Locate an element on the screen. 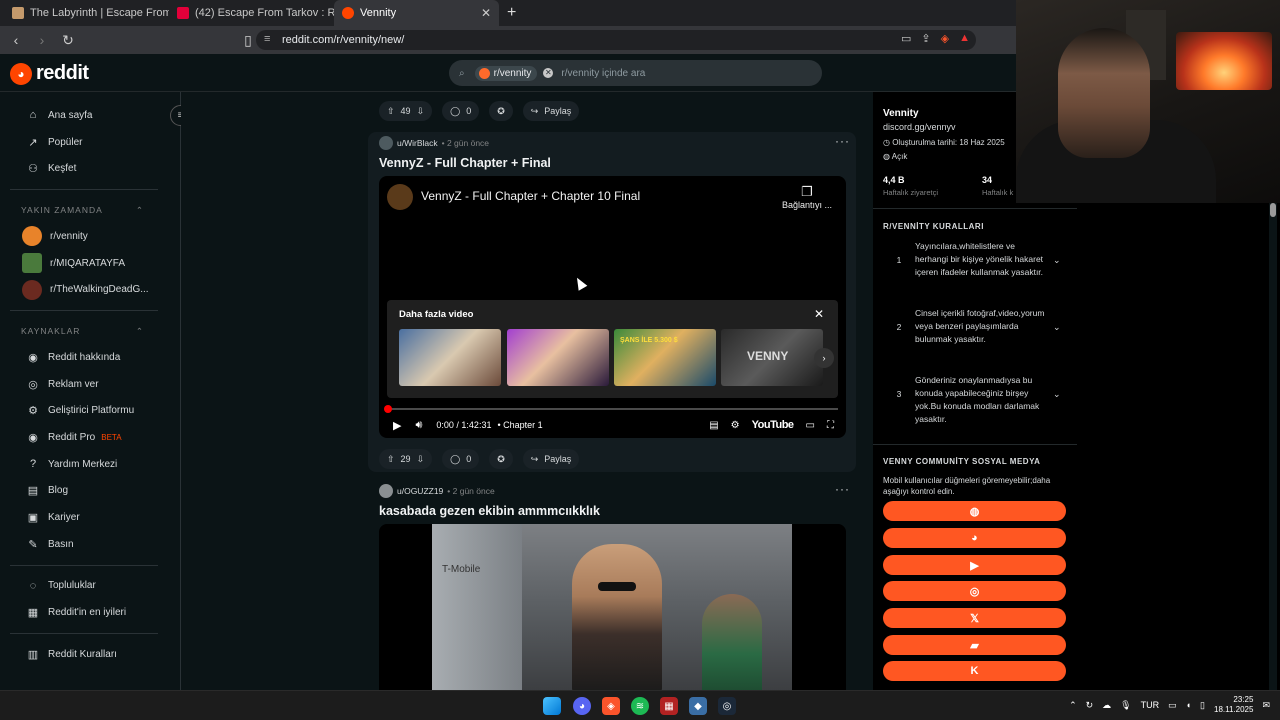 Image resolution: width=1280 pixels, height=720 pixels. nav-communities: ◌ Topluluklar is located at coordinates (90, 586).